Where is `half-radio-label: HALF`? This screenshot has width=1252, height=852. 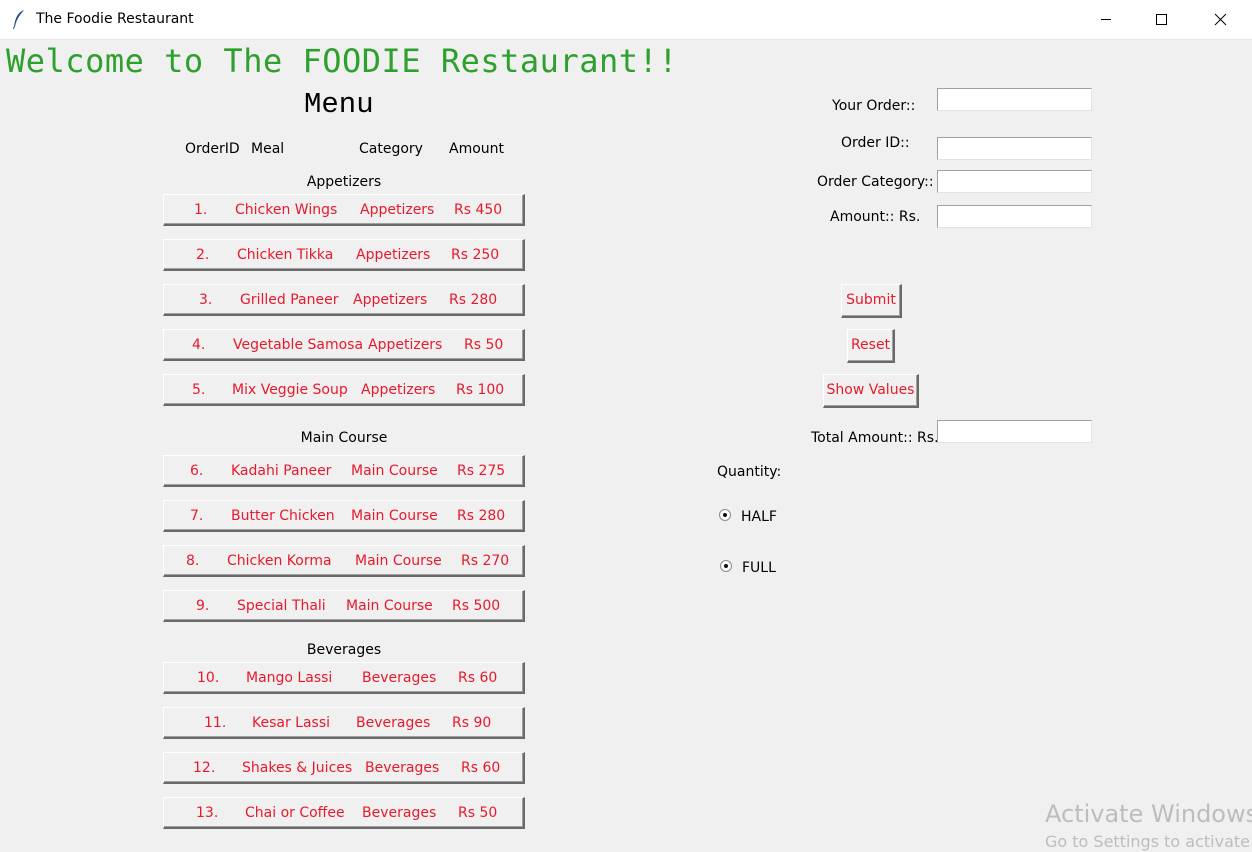
half-radio-label: HALF is located at coordinates (759, 517).